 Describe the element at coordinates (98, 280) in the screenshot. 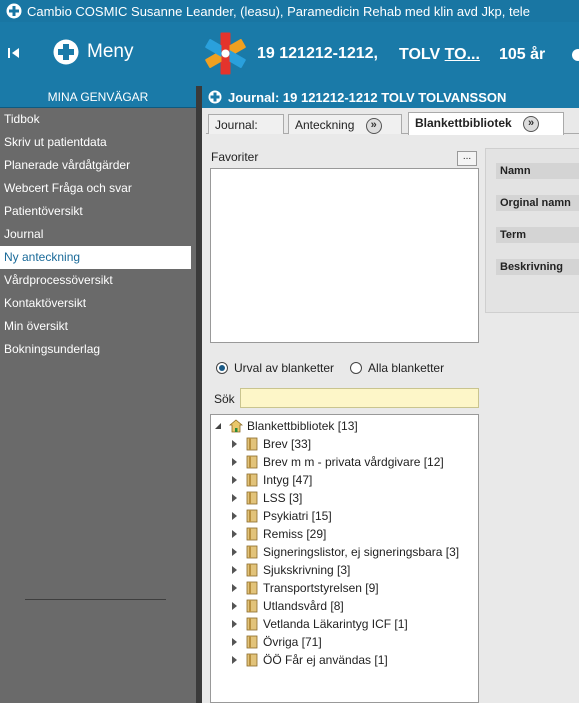

I see `sidebar-item-vardprocessoversikt: Vårdprocessöversikt` at that location.